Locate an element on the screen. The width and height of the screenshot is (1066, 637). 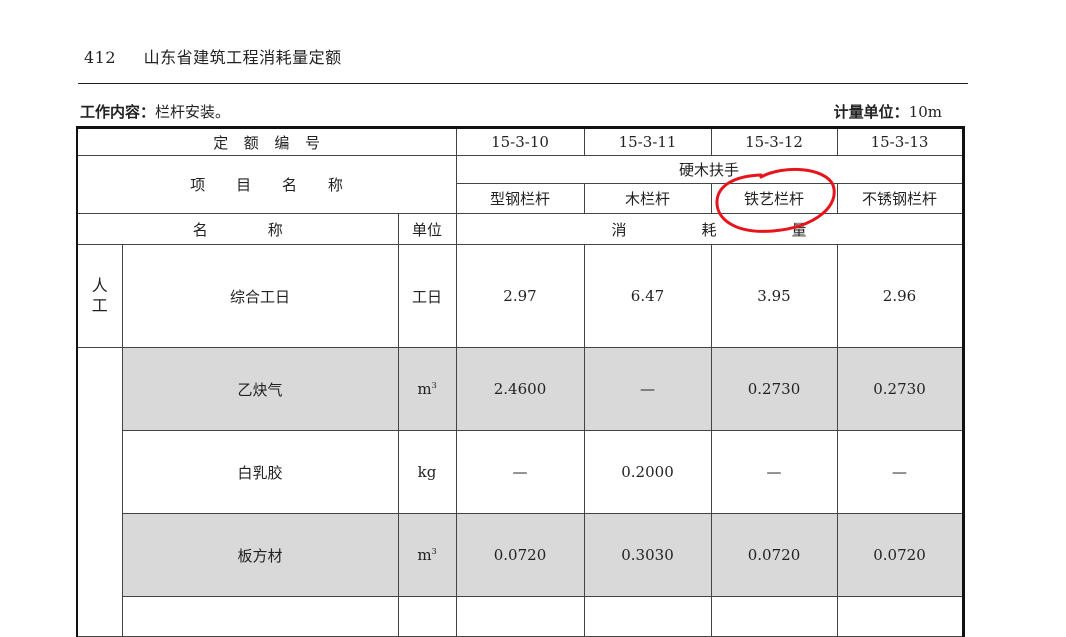
labor-category: 人 工 is located at coordinates (99, 296).